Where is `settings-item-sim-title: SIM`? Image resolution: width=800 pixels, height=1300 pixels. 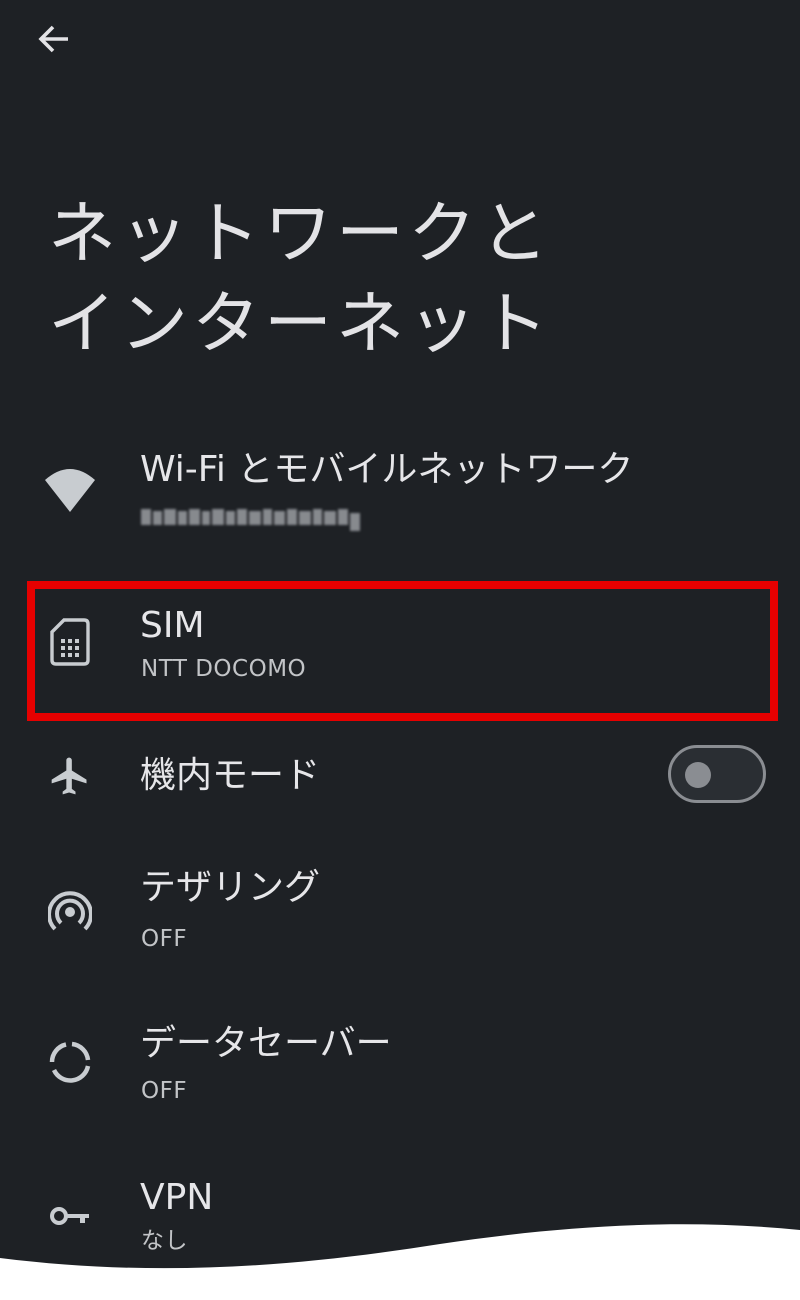
settings-item-sim-title: SIM is located at coordinates (172, 625).